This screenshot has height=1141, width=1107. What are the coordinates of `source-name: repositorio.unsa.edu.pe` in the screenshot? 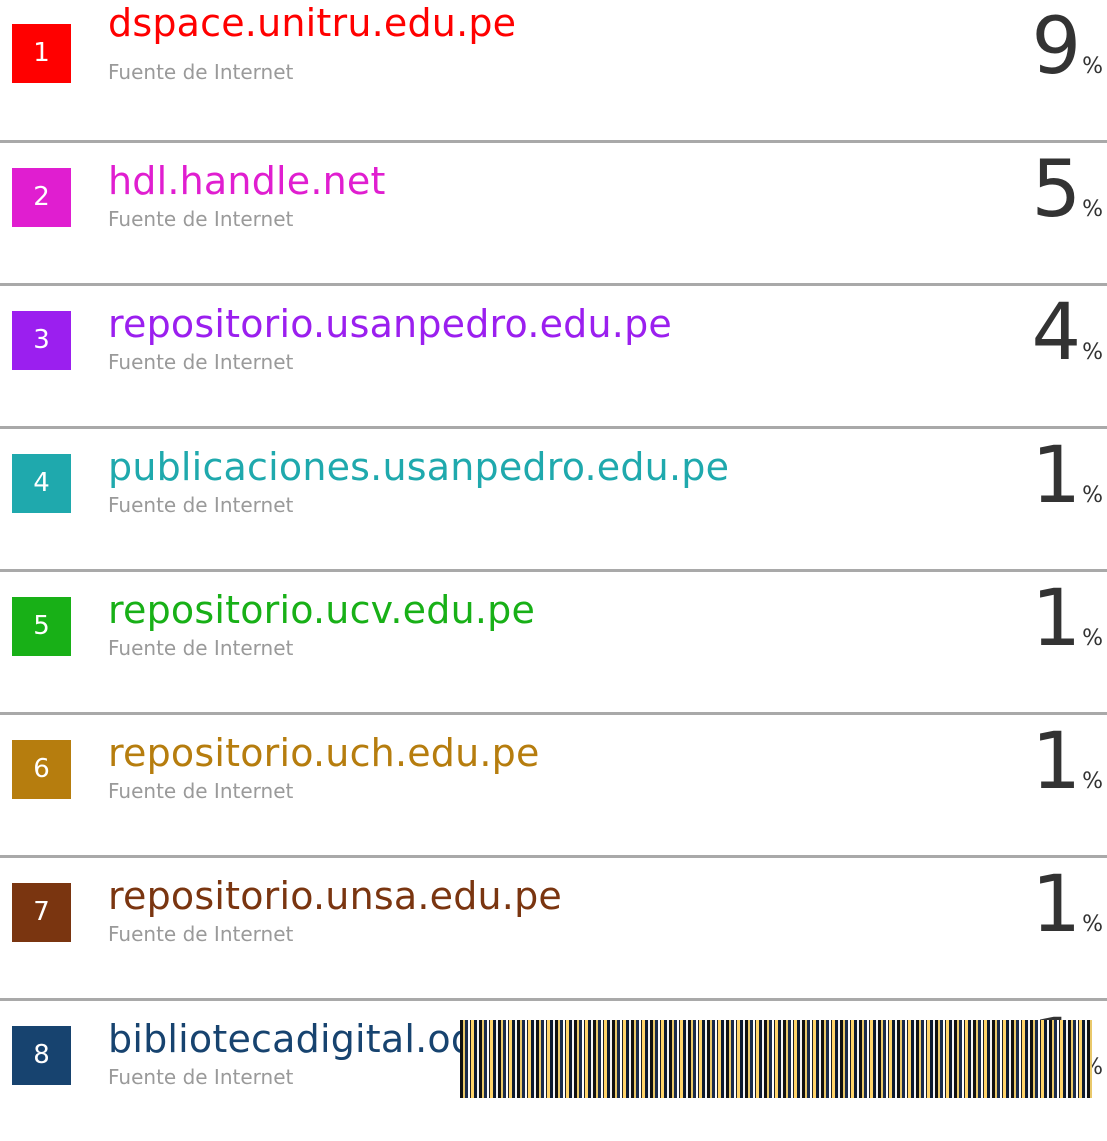 It's located at (335, 897).